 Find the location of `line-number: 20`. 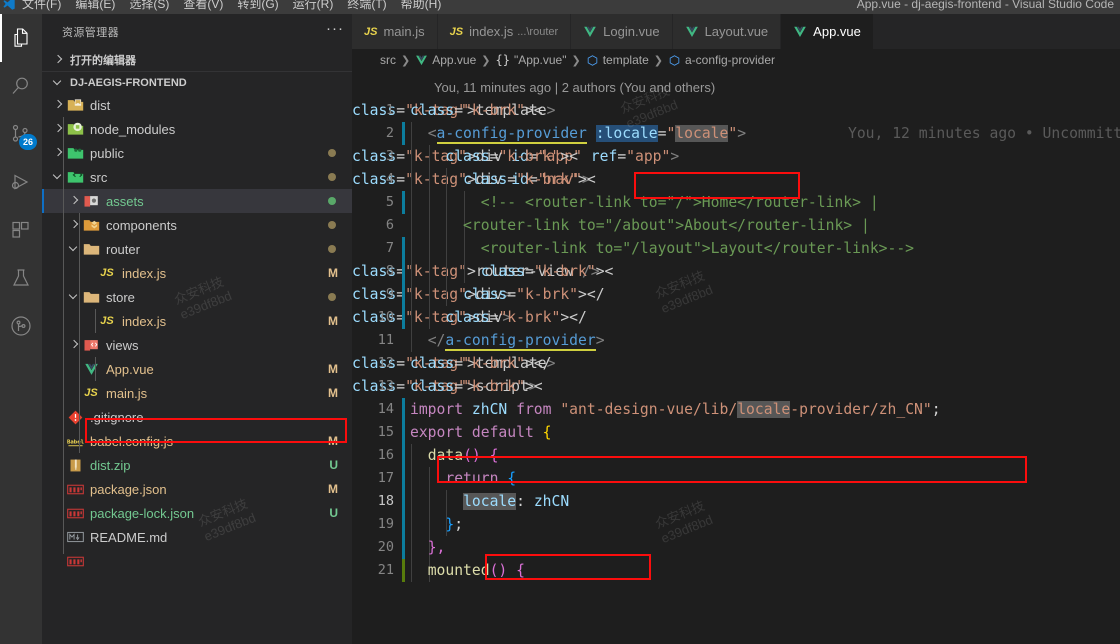

line-number: 20 is located at coordinates (385, 547).